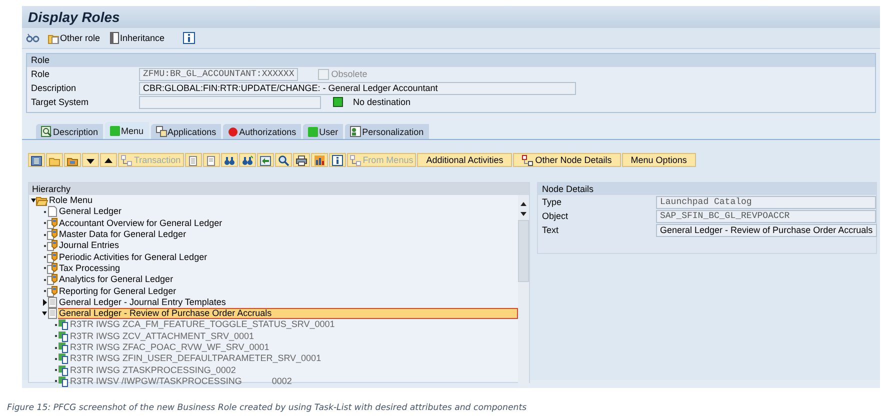 This screenshot has width=890, height=417. What do you see at coordinates (33, 38) in the screenshot?
I see `glasses-icon` at bounding box center [33, 38].